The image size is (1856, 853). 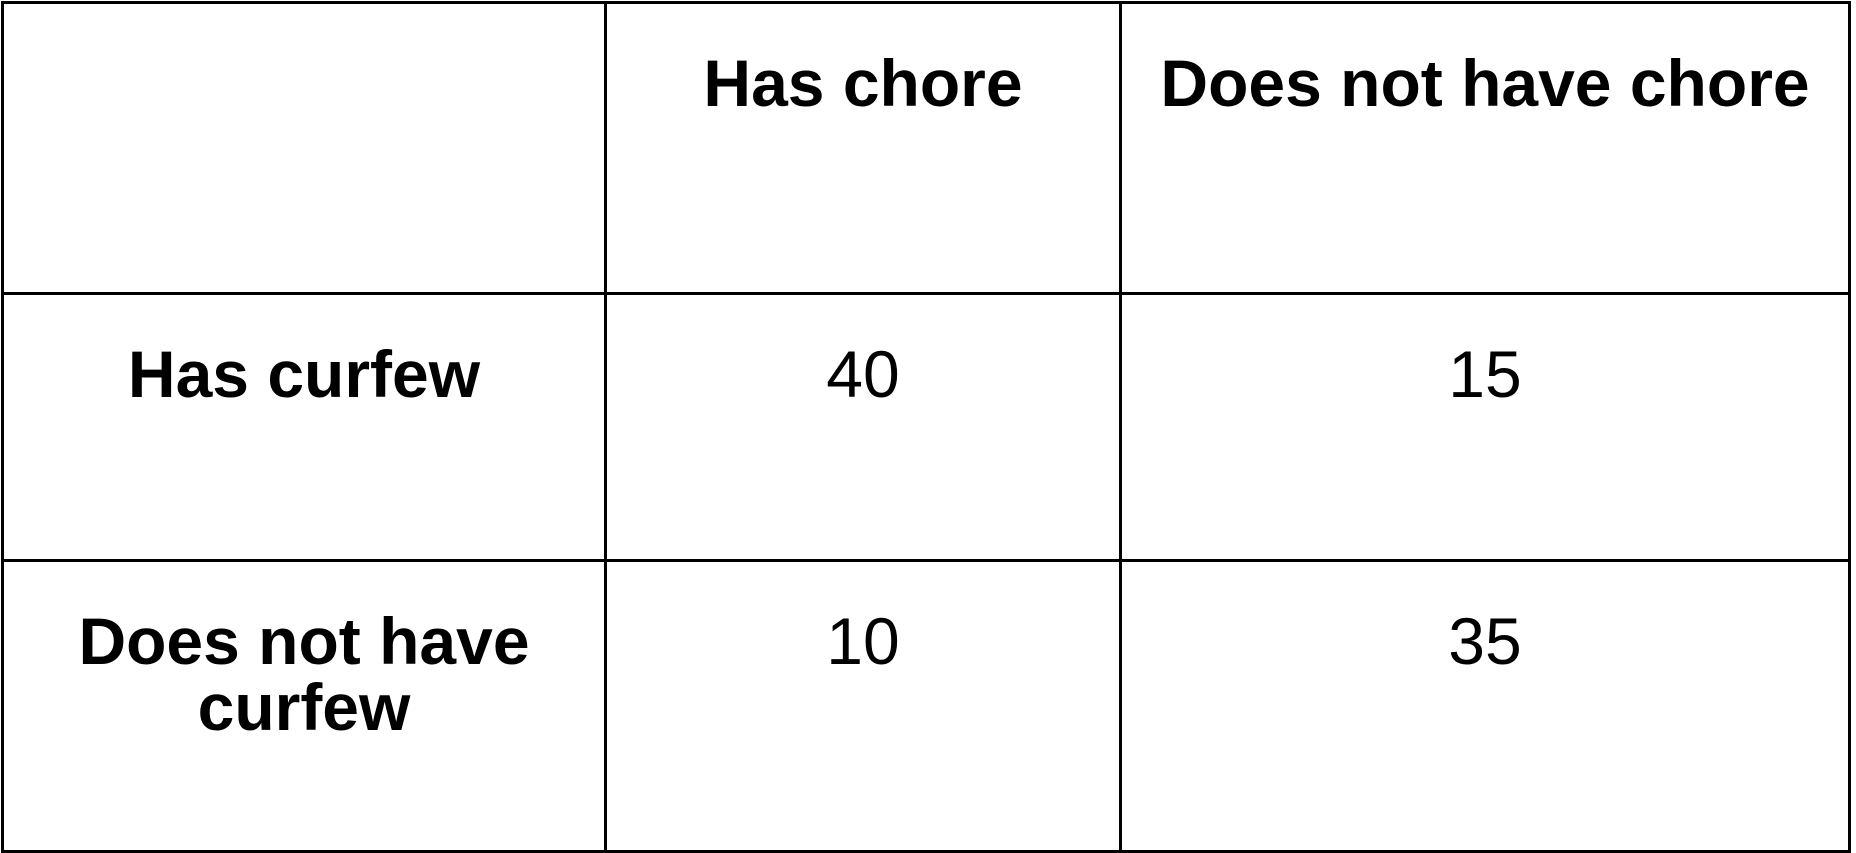 I want to click on corner-cell, so click(x=304, y=148).